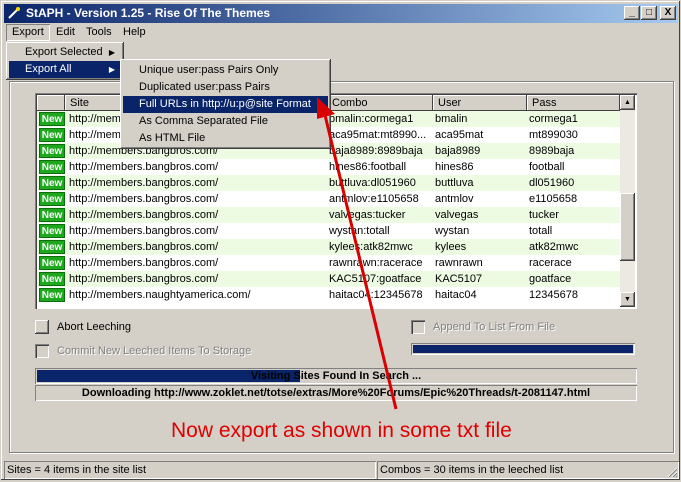  Describe the element at coordinates (528, 470) in the screenshot. I see `footer-combos: Combos = 30 items in the leeched list` at that location.